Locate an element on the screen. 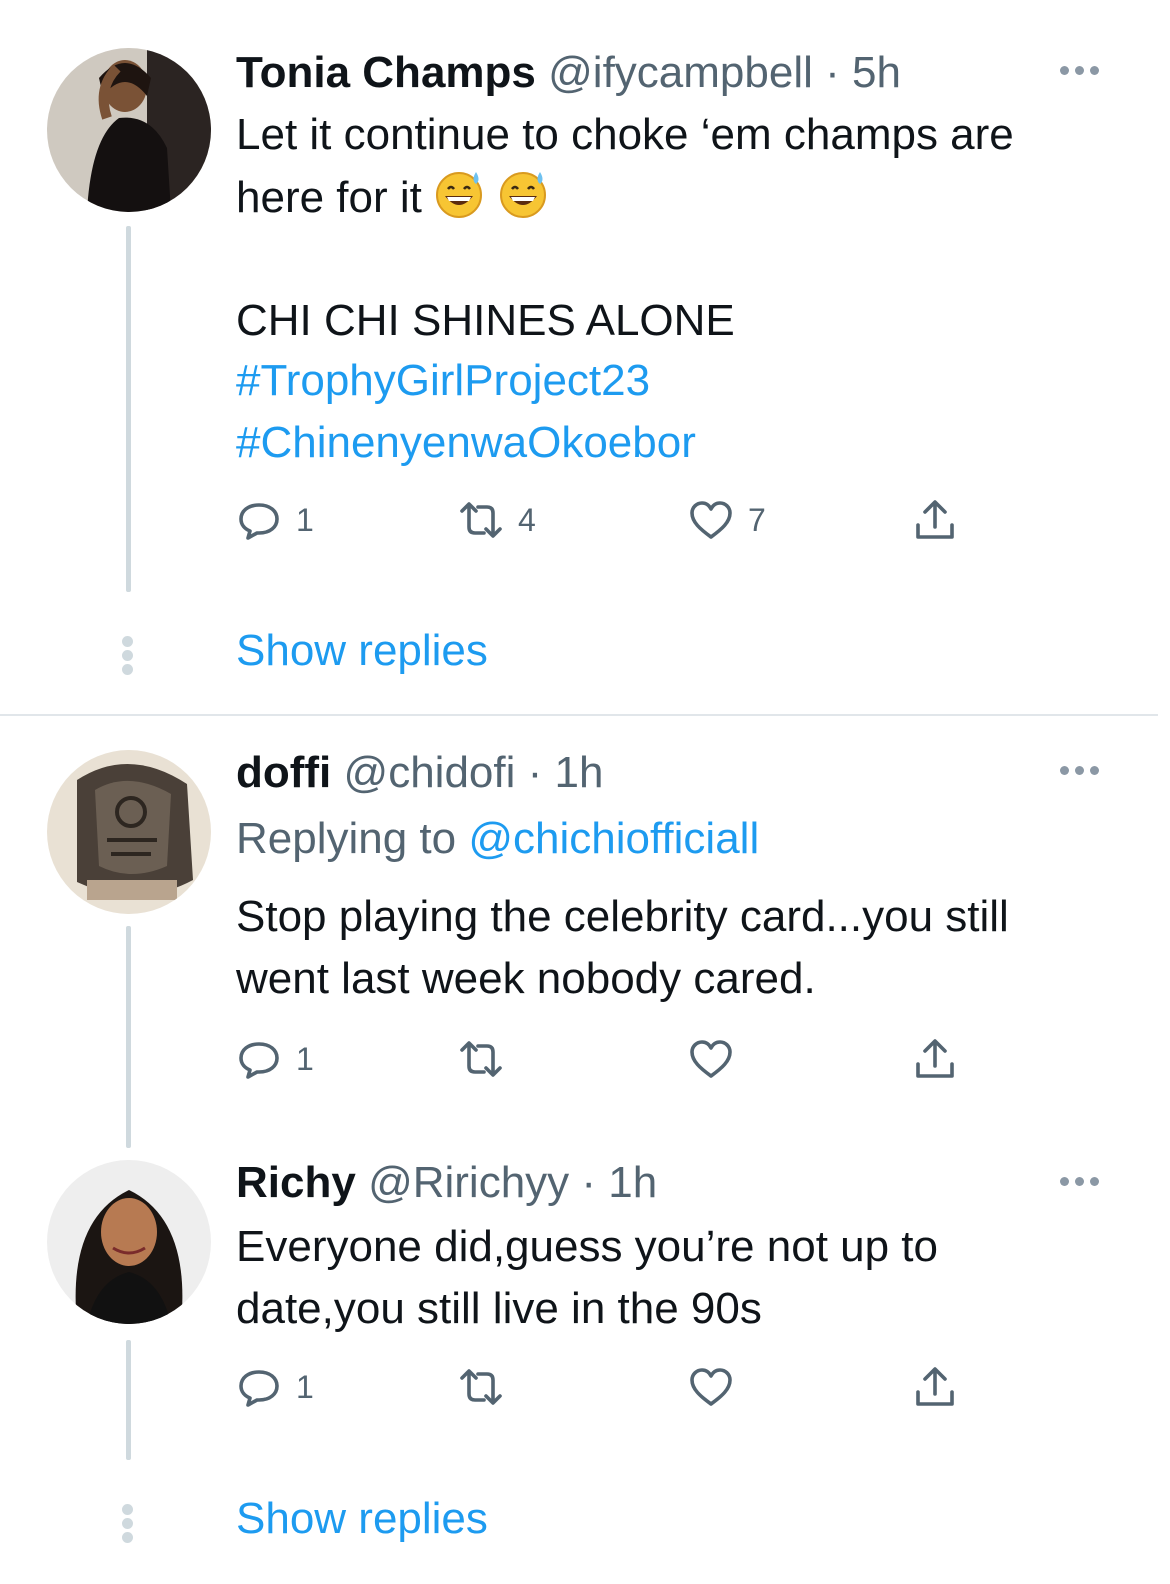  display-name: Tonia Champs is located at coordinates (386, 72).